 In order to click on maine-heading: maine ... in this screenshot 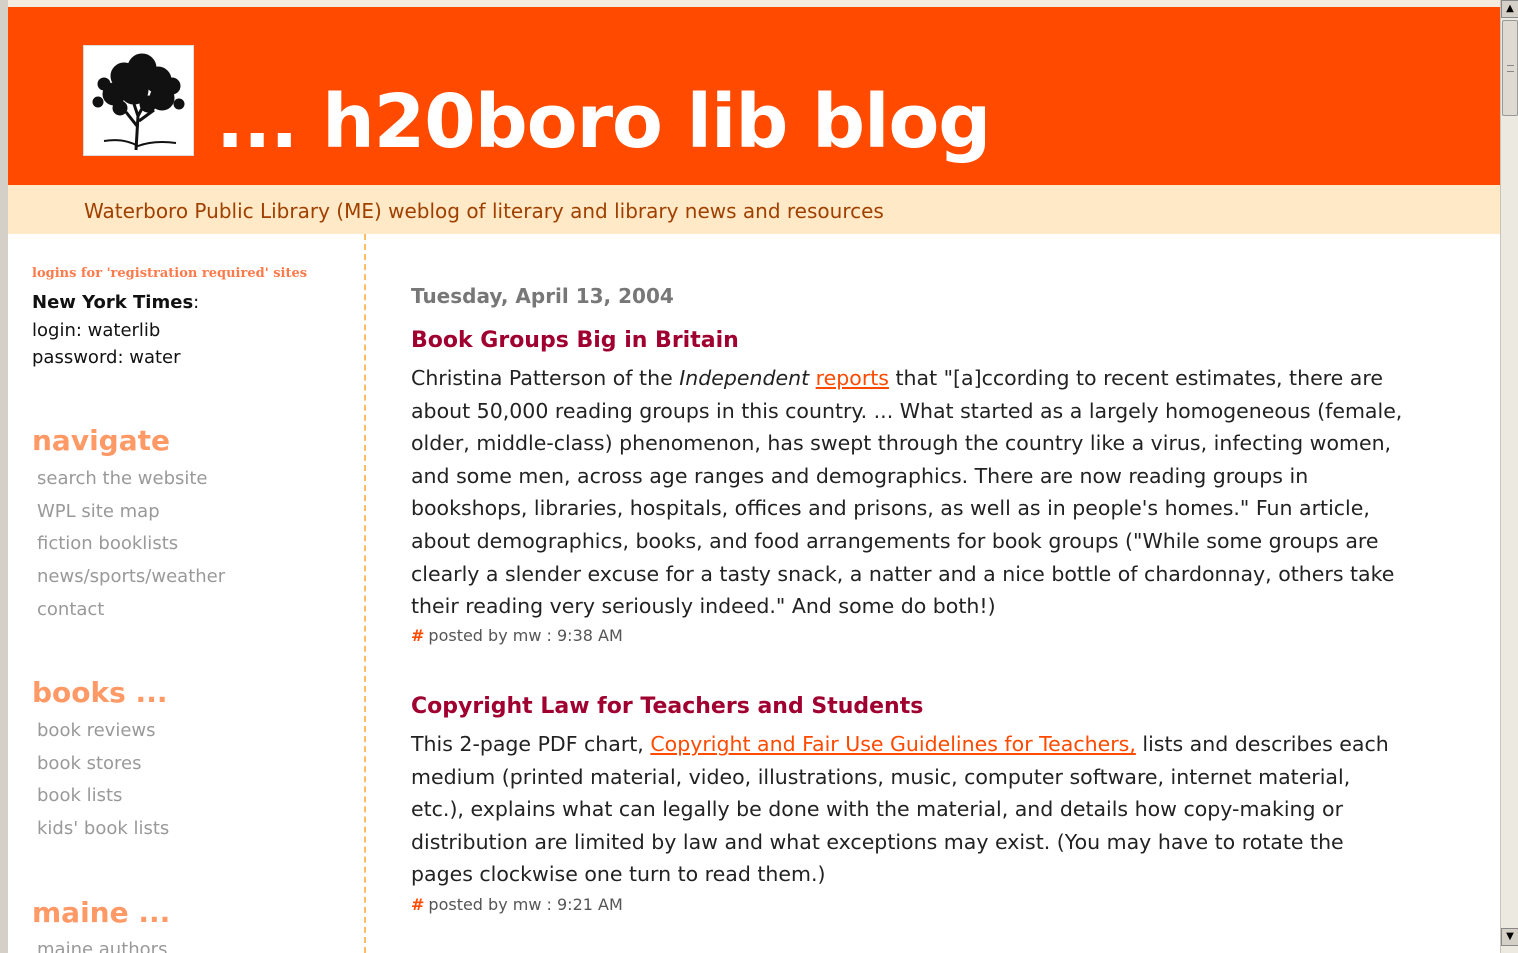, I will do `click(101, 912)`.